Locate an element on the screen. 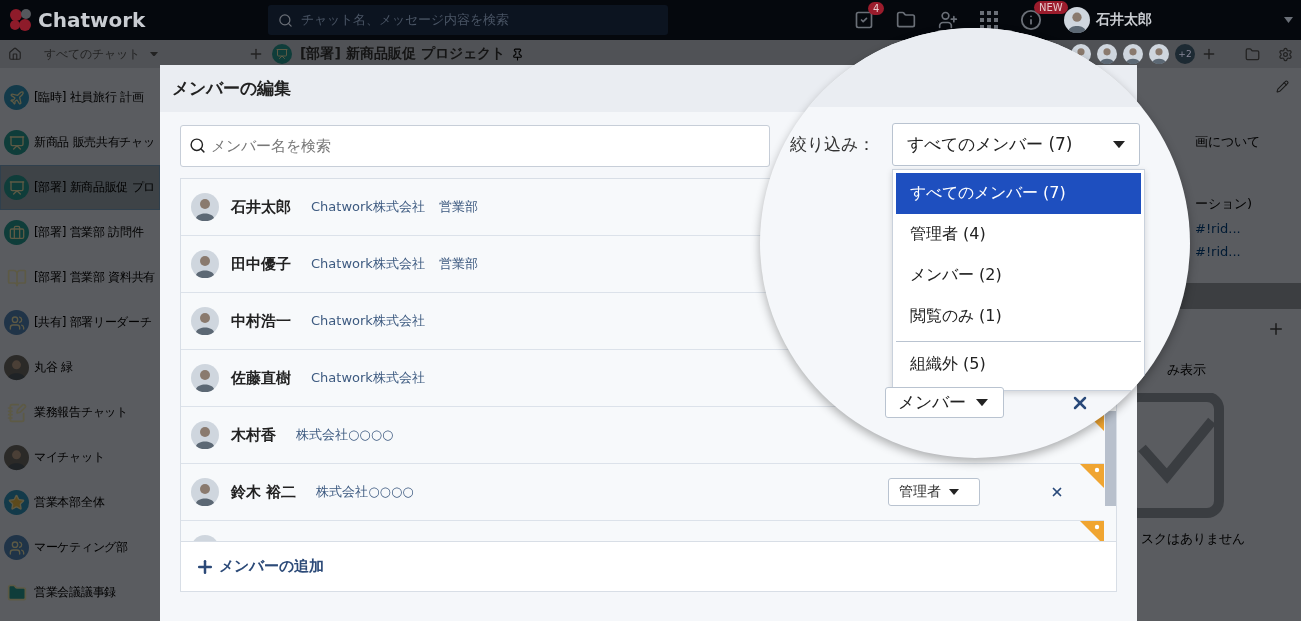 Image resolution: width=1301 pixels, height=621 pixels. dialog-title: メンバーの編集 is located at coordinates (231, 88).